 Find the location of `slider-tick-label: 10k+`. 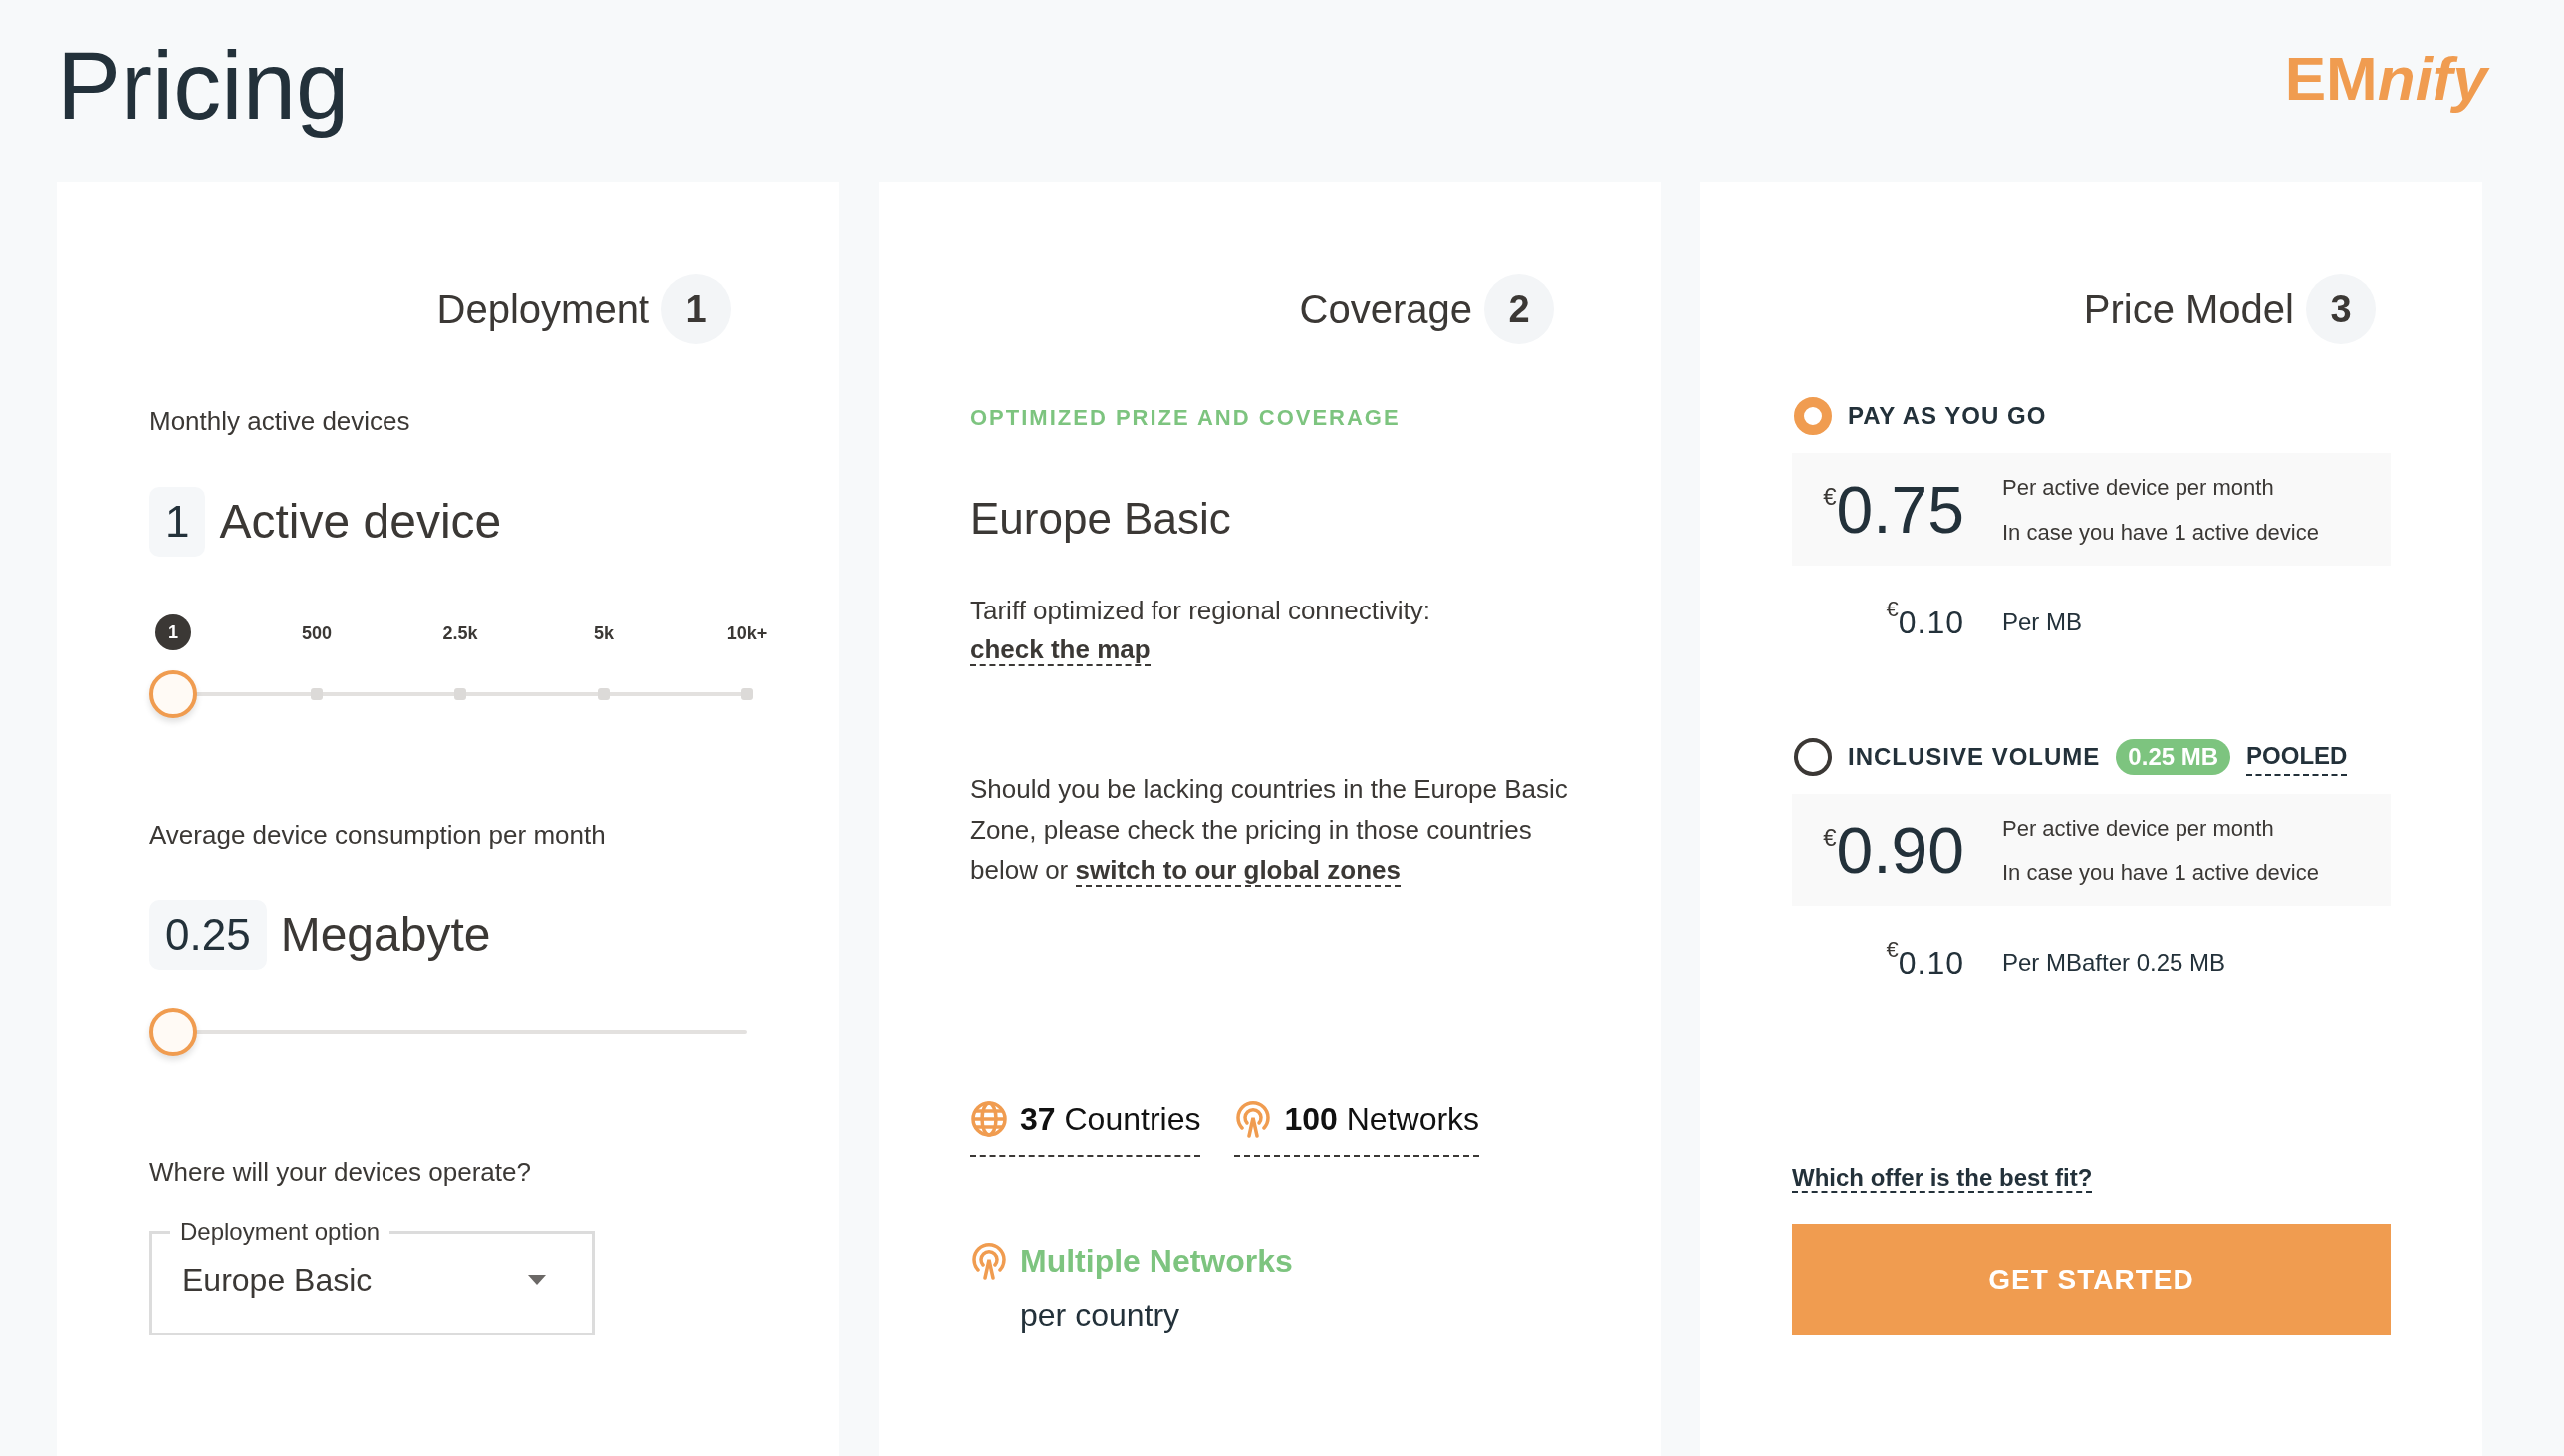

slider-tick-label: 10k+ is located at coordinates (747, 633).